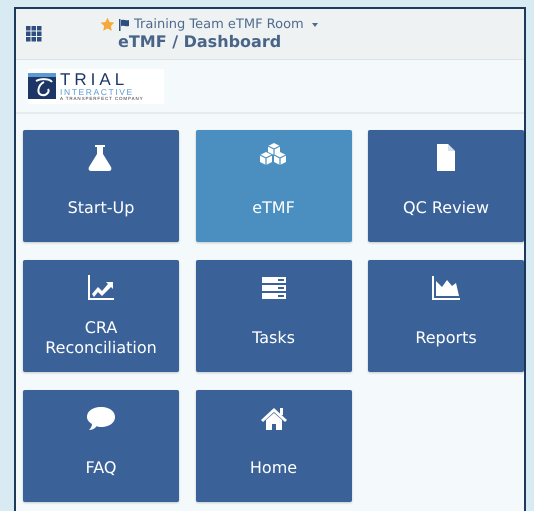  Describe the element at coordinates (124, 24) in the screenshot. I see `flag-icon` at that location.